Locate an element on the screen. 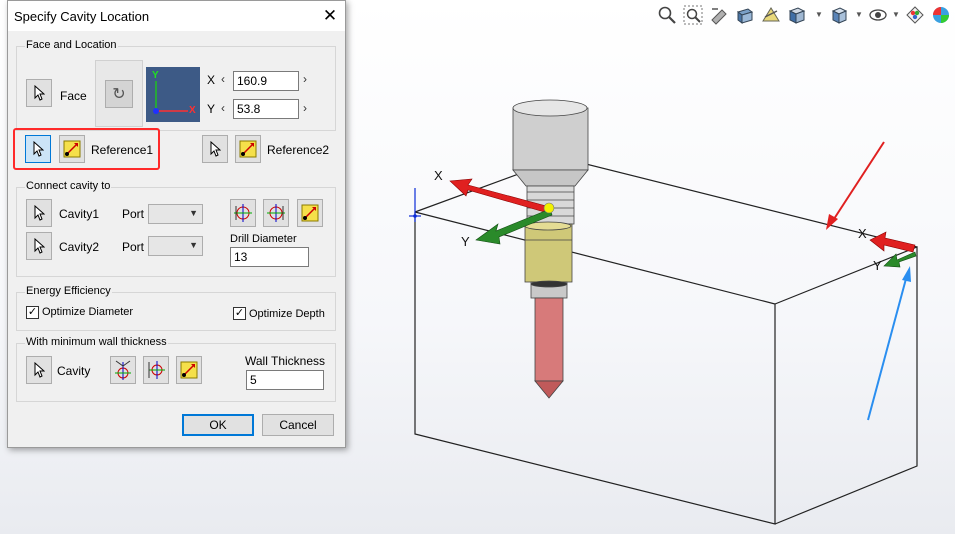 Image resolution: width=955 pixels, height=534 pixels. cavity2-select-button is located at coordinates (39, 246).